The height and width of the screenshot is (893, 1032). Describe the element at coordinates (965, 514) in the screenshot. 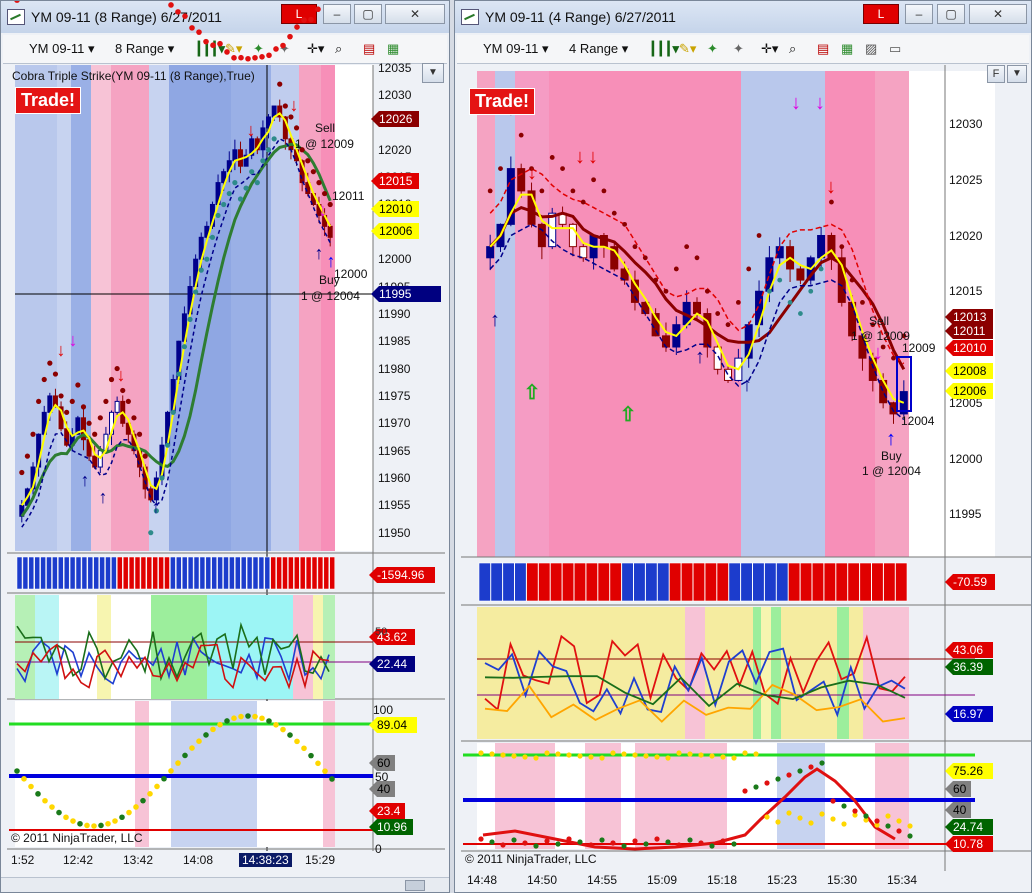

I see `right-price-tick: 11995` at that location.